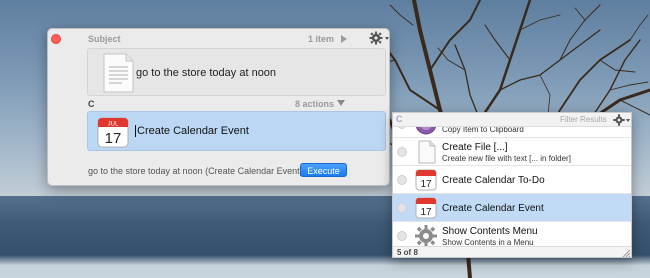  What do you see at coordinates (341, 103) in the screenshot?
I see `expand-down-icon` at bounding box center [341, 103].